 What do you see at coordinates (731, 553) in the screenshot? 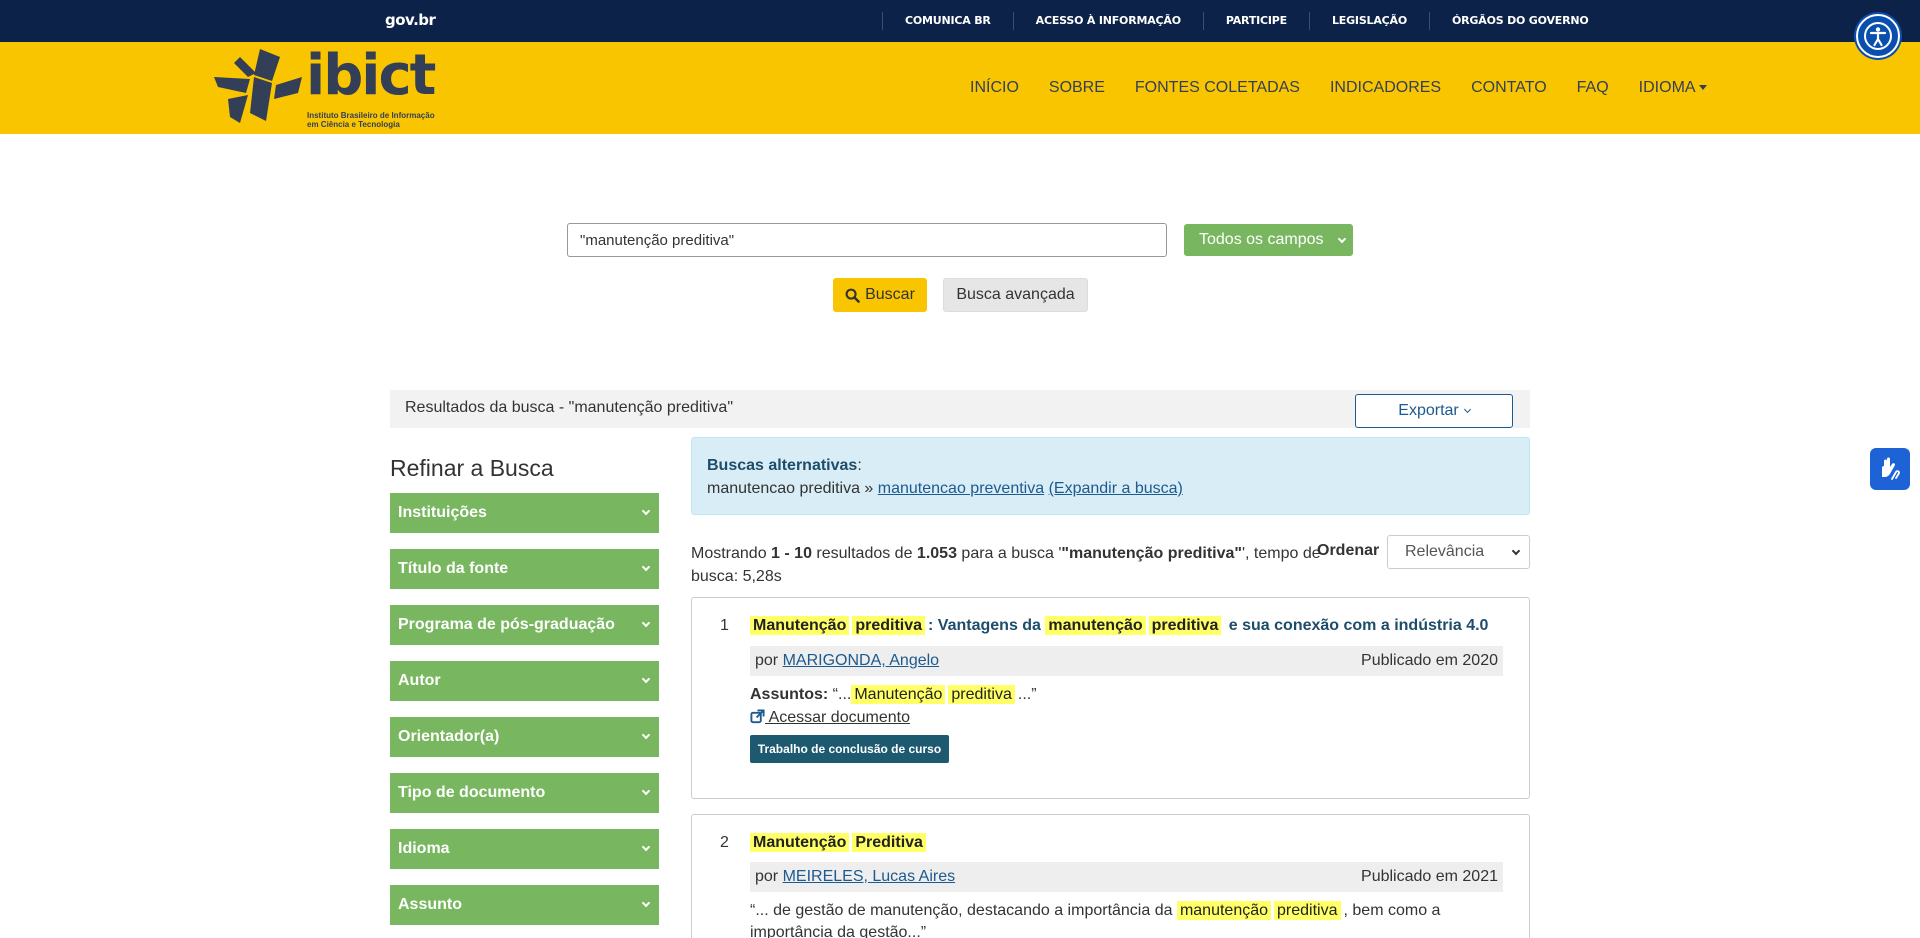
I see `stats-prefix: Mostrando` at bounding box center [731, 553].